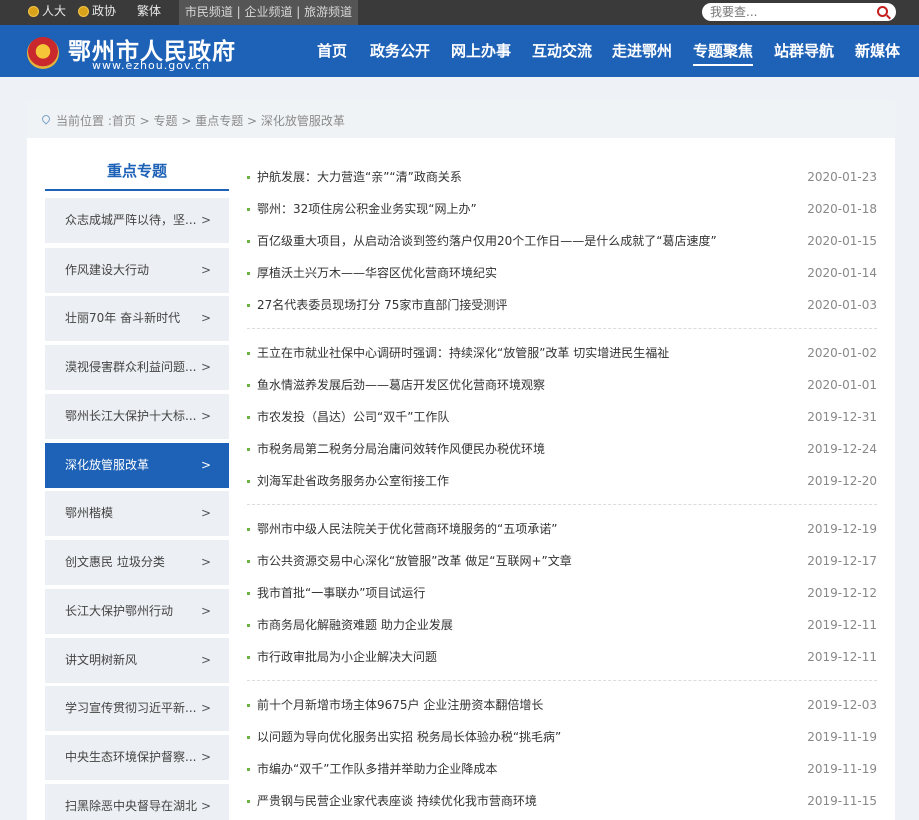 The image size is (919, 820). I want to click on news-item: 鱼水情滋养发展后劲——葛店开发区优化营商环境观察 2020-01-01, so click(562, 385).